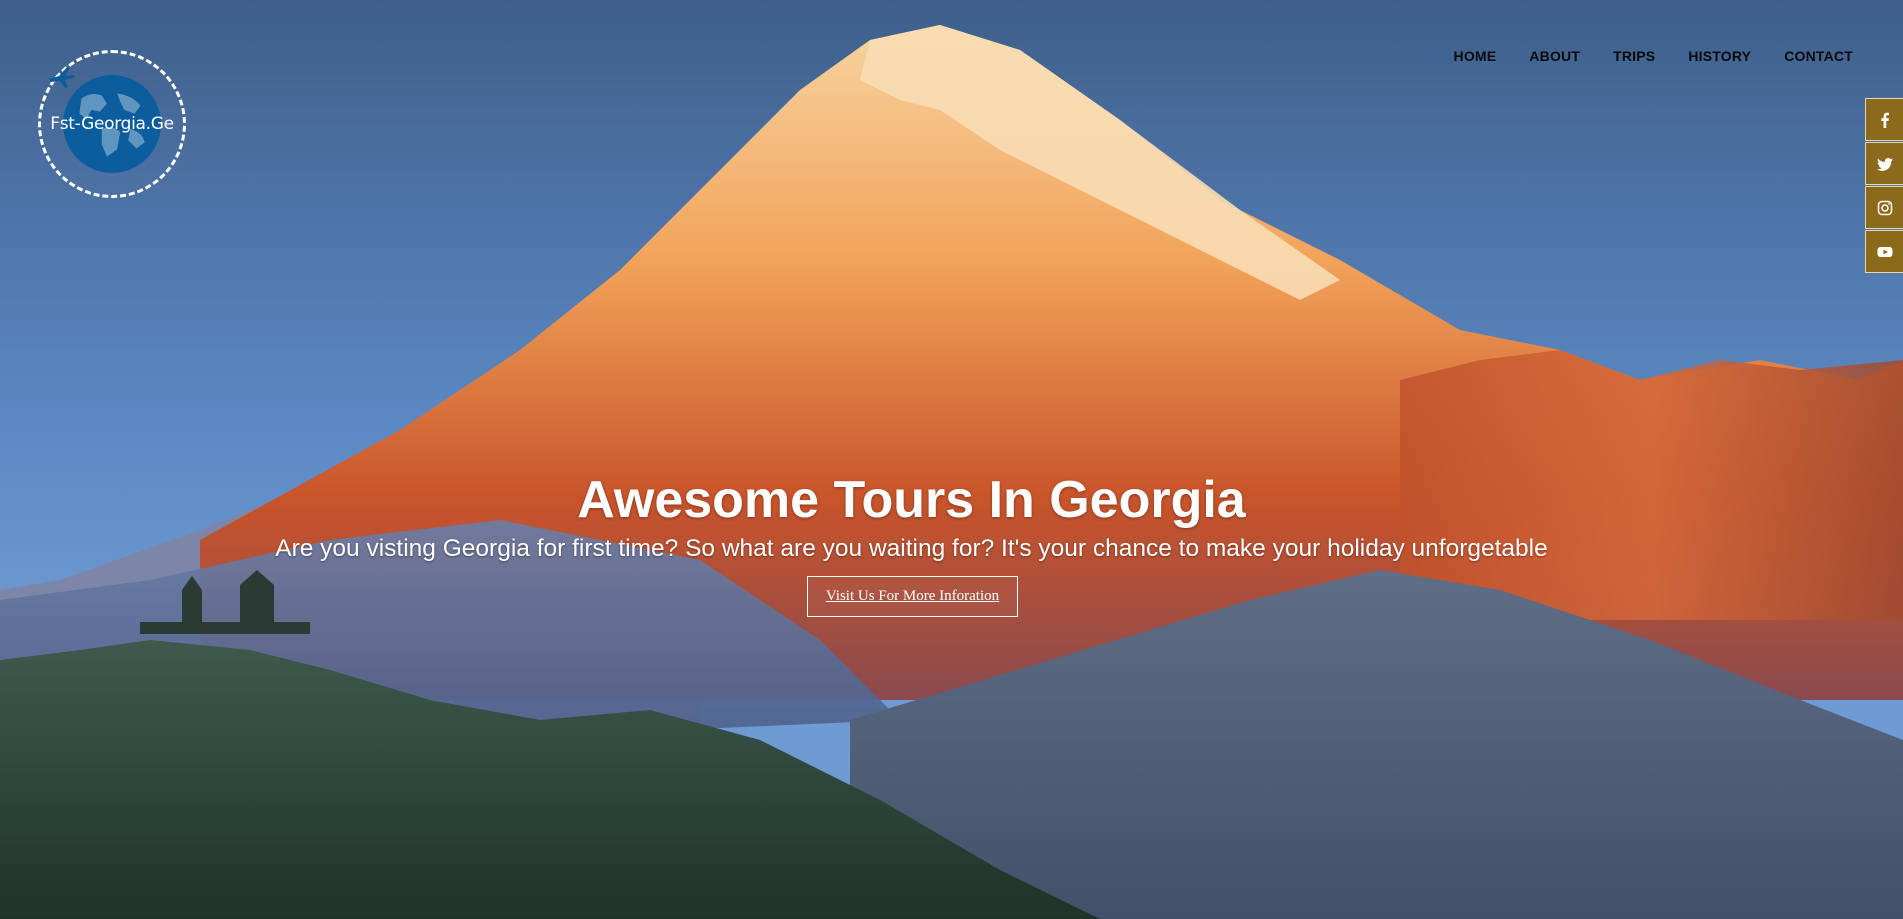 This screenshot has height=919, width=1903. What do you see at coordinates (911, 500) in the screenshot?
I see `hero-title: Awesome Tours In Georgia` at bounding box center [911, 500].